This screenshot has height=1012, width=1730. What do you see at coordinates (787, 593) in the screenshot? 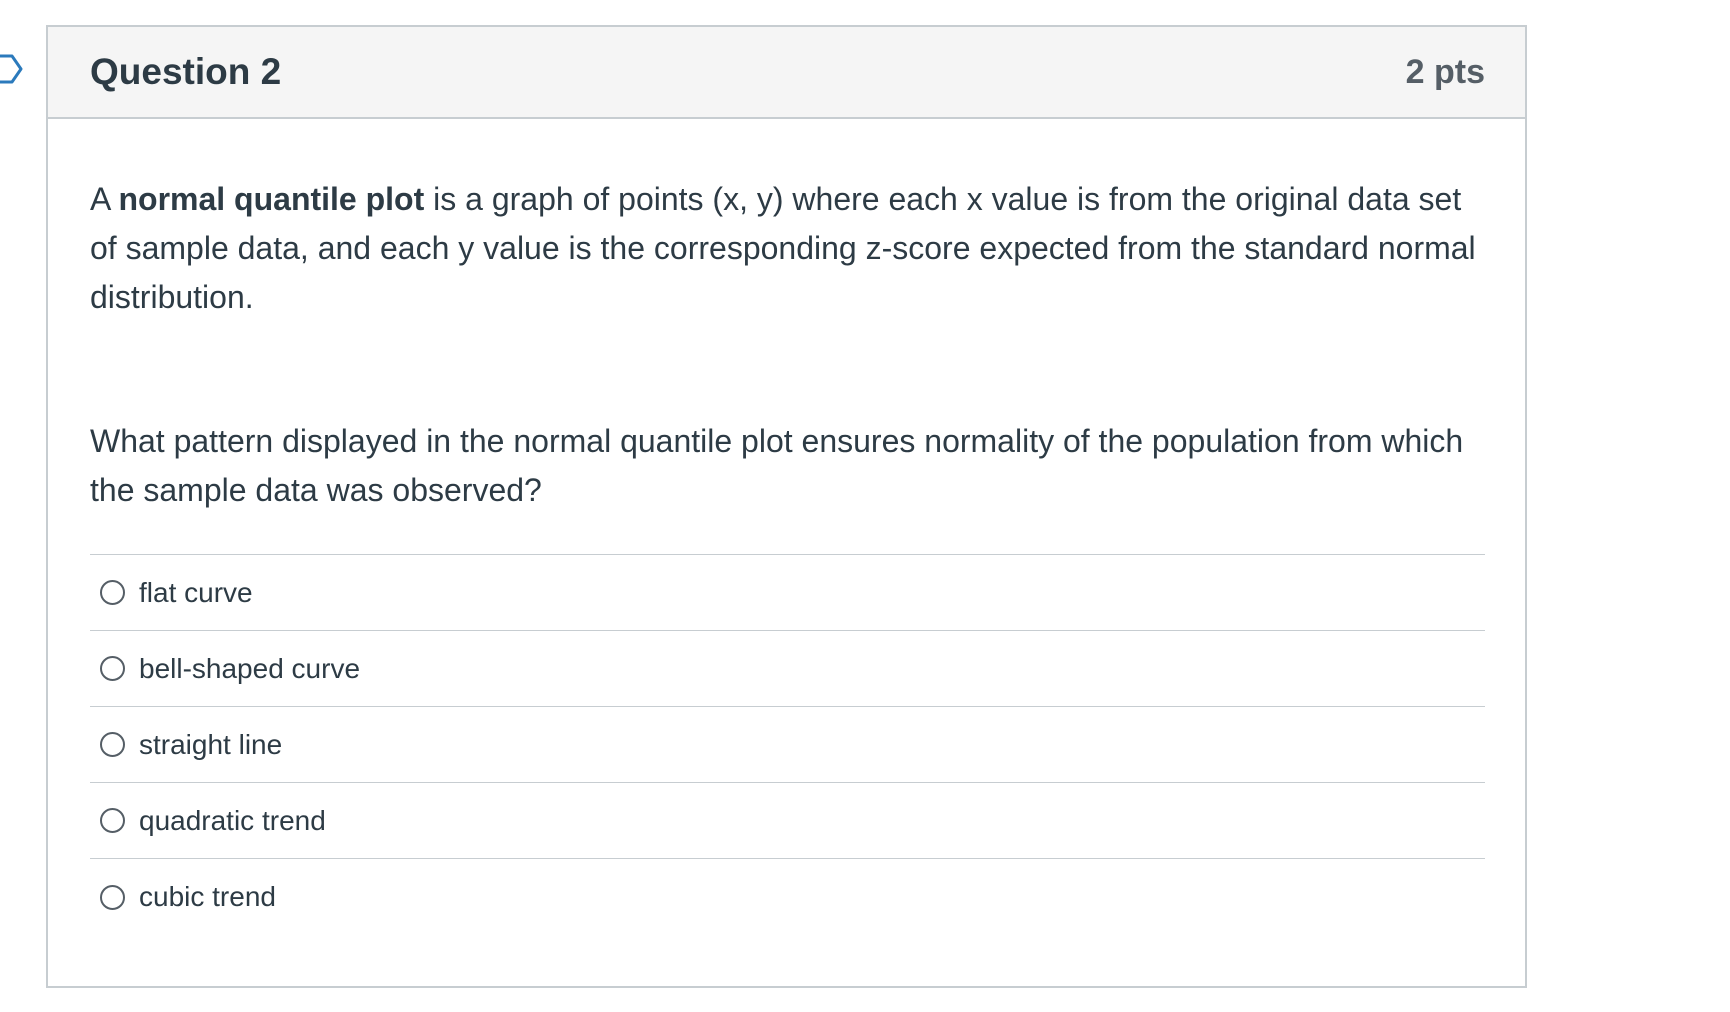
I see `answer-option: flat curve` at bounding box center [787, 593].